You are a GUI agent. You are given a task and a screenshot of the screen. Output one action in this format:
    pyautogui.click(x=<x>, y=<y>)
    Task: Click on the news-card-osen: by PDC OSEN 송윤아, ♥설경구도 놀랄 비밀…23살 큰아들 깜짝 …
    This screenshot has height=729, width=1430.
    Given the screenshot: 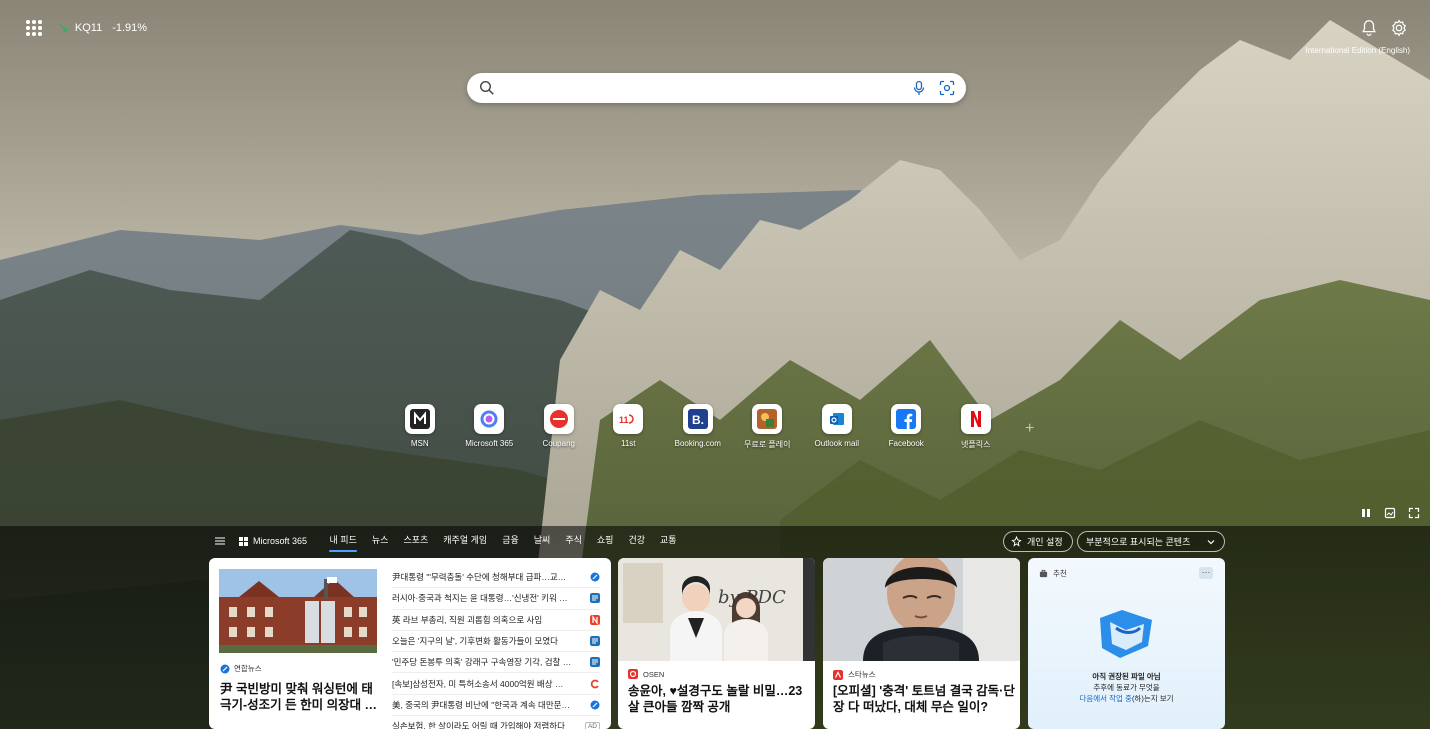 What is the action you would take?
    pyautogui.click(x=716, y=643)
    